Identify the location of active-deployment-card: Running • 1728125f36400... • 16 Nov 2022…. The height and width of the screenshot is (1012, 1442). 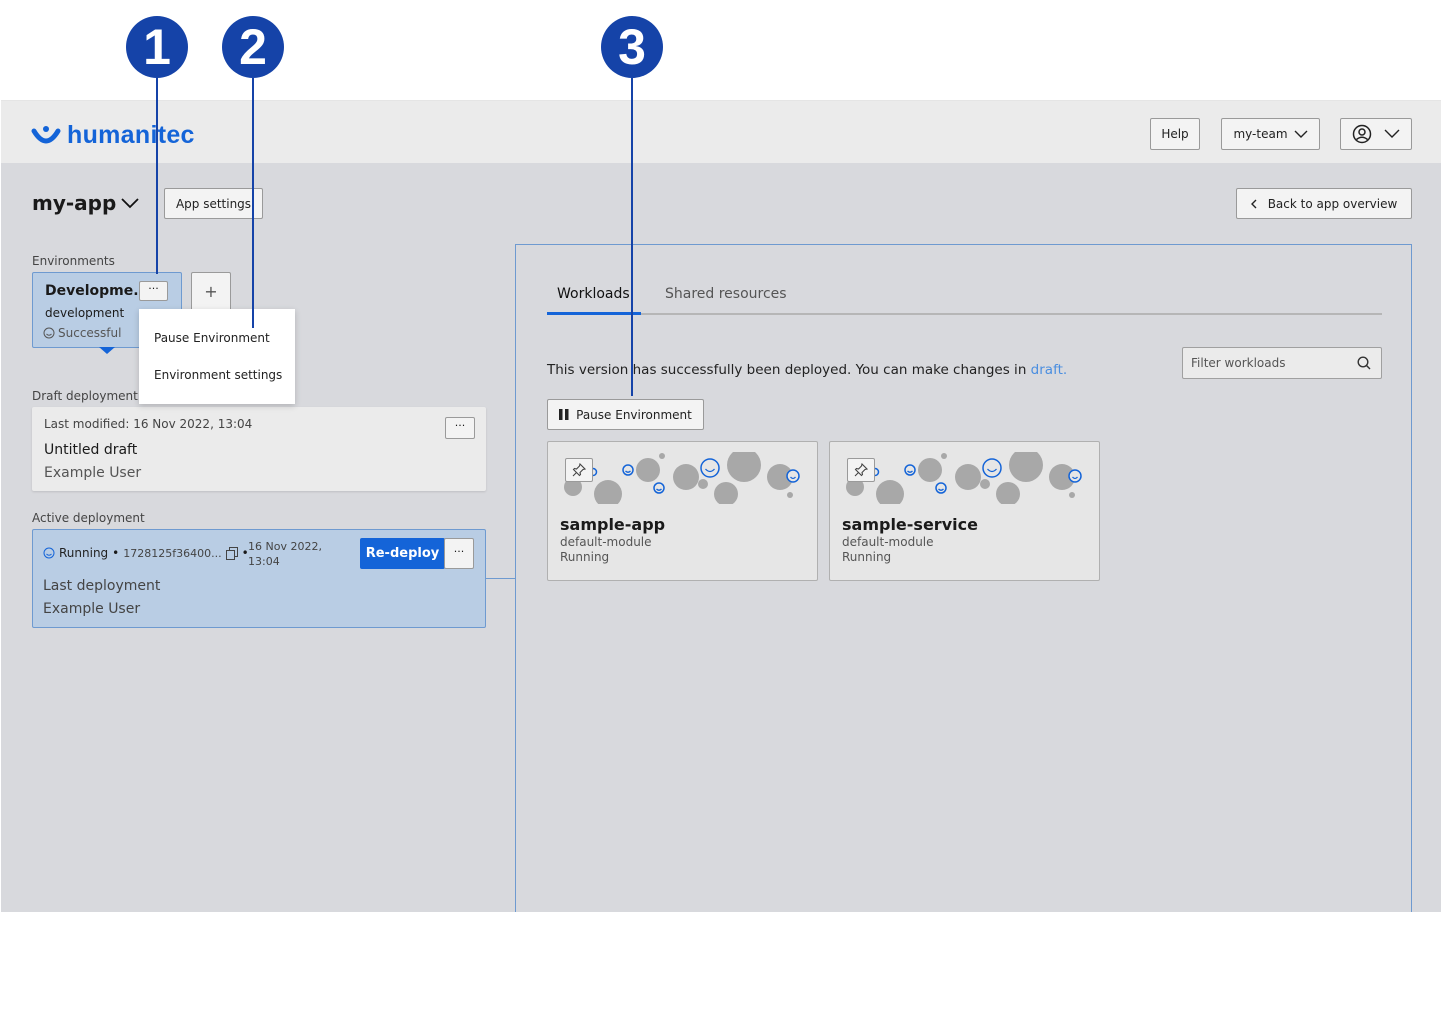
(259, 578).